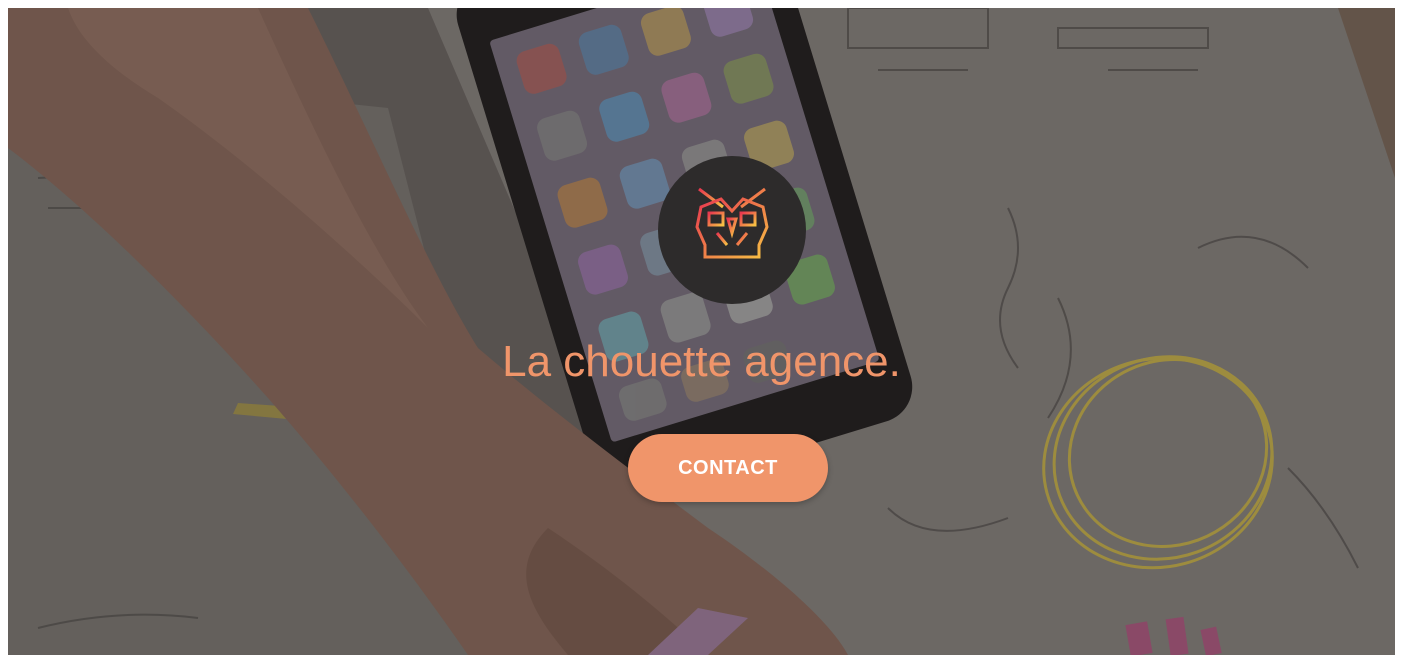  What do you see at coordinates (701, 361) in the screenshot?
I see `hero-tagline: La chouette agence.` at bounding box center [701, 361].